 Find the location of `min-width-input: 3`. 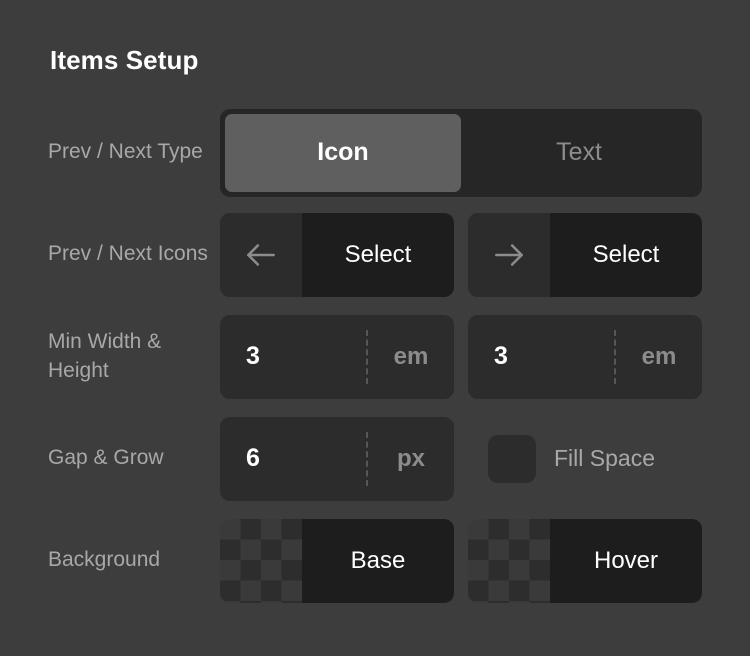

min-width-input: 3 is located at coordinates (293, 356).